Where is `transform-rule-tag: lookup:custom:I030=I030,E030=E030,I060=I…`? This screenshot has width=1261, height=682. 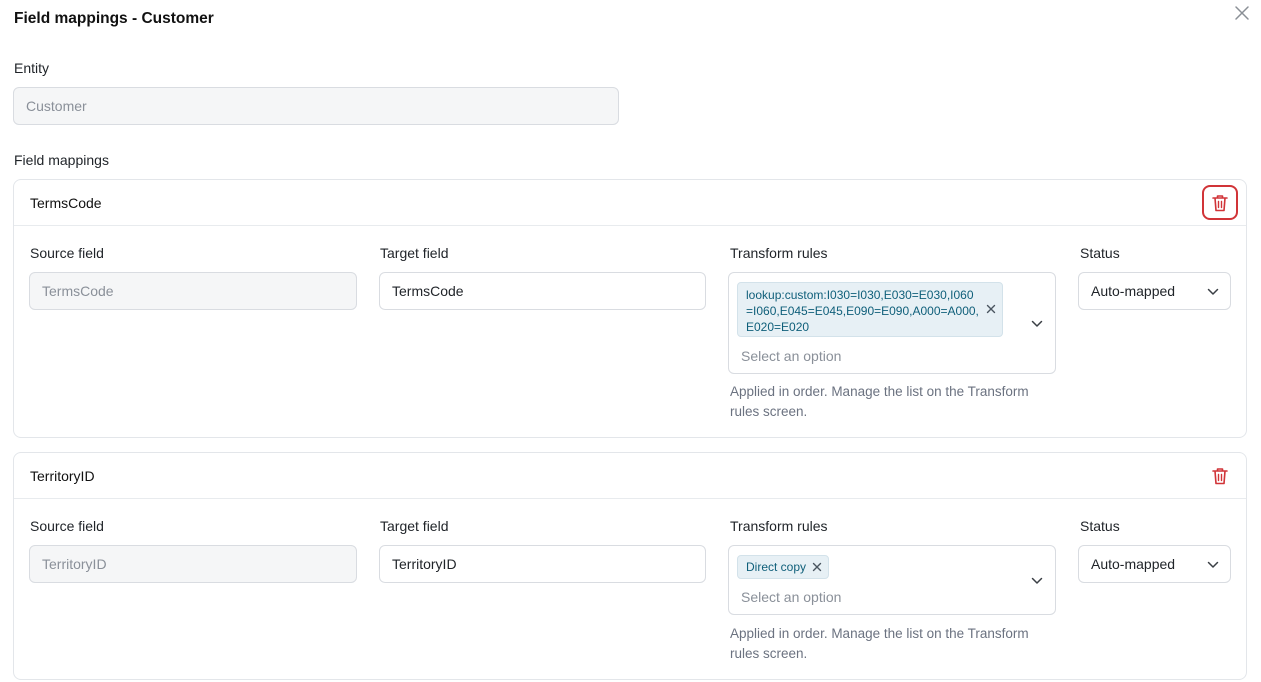 transform-rule-tag: lookup:custom:I030=I030,E030=E030,I060=I… is located at coordinates (870, 309).